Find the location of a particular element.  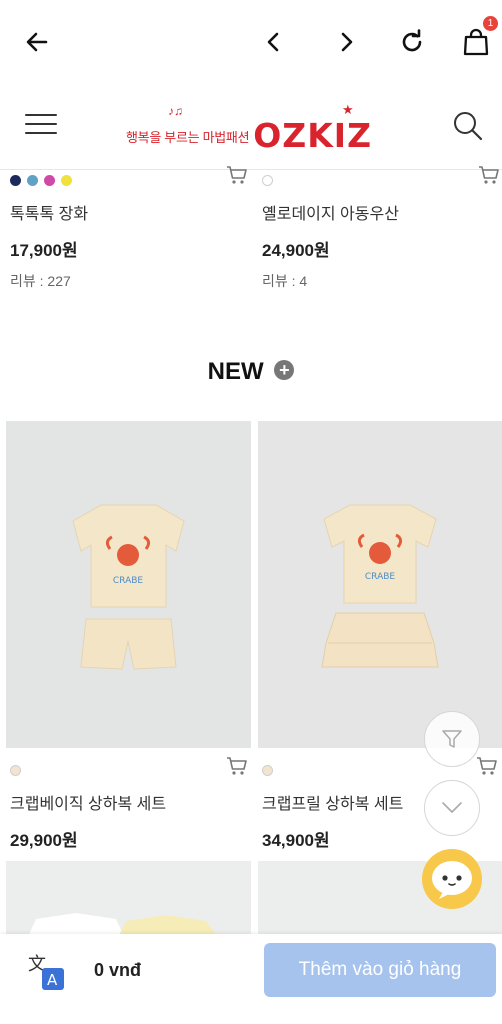

next-page-button is located at coordinates (346, 42).